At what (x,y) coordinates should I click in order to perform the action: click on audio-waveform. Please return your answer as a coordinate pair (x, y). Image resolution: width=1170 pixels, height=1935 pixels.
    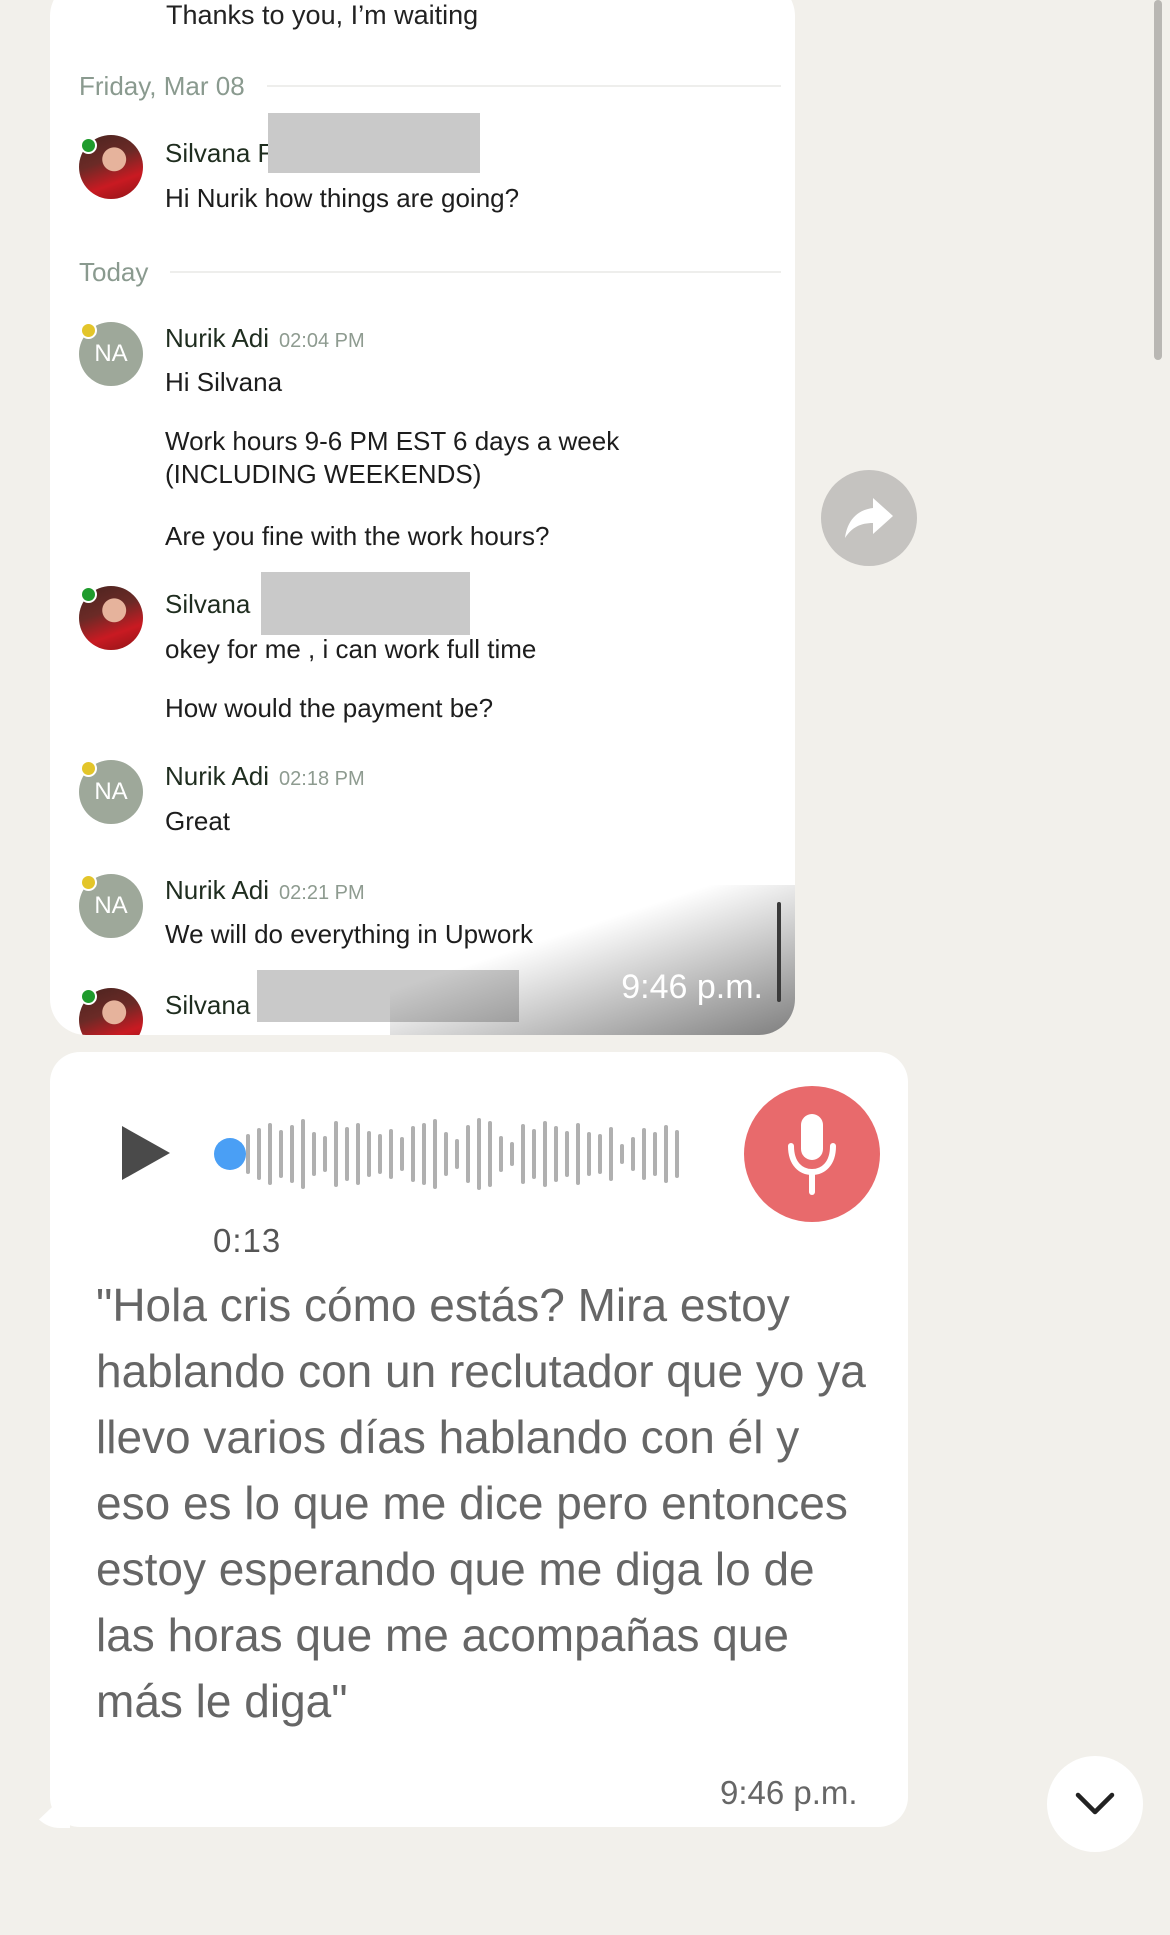
    Looking at the image, I should click on (450, 1154).